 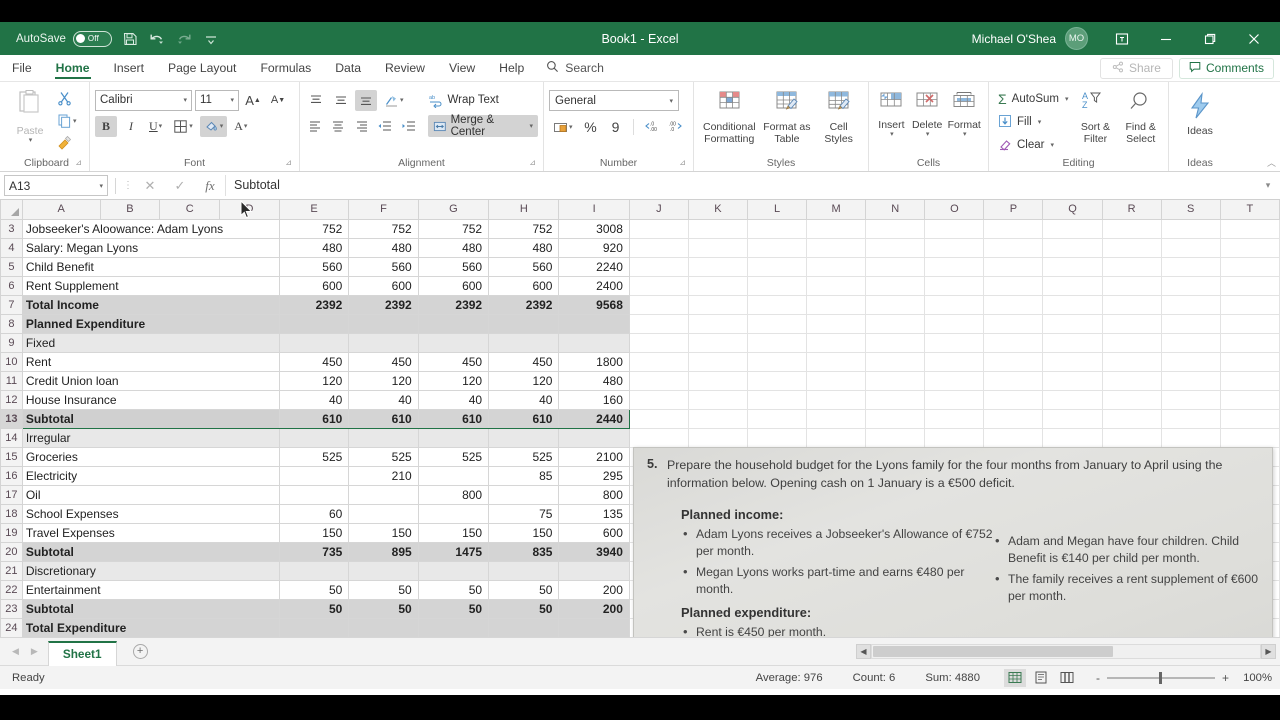 What do you see at coordinates (1013, 323) in the screenshot?
I see `cell-P8` at bounding box center [1013, 323].